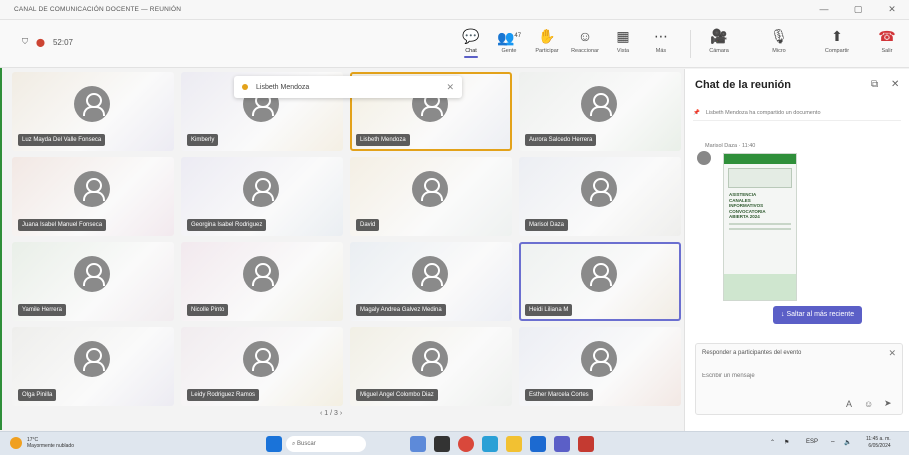  I want to click on participant-name: Lisbeth Mendoza, so click(383, 140).